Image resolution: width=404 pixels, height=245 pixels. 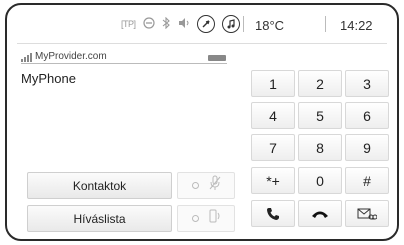 What do you see at coordinates (356, 25) in the screenshot?
I see `clock: 14:22` at bounding box center [356, 25].